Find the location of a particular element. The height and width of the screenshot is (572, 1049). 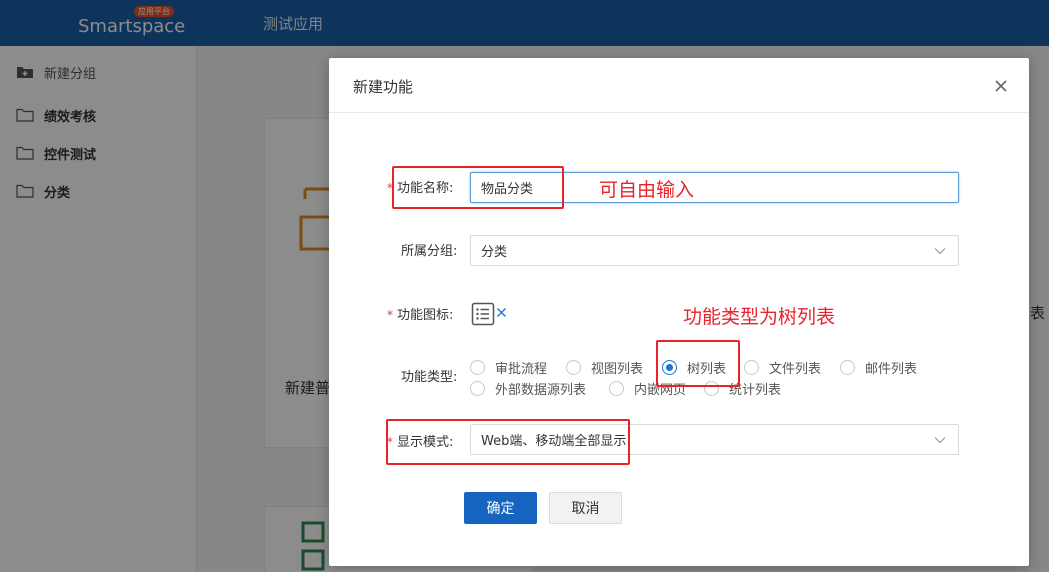

annotation-text-type: 功能类型为树列表 is located at coordinates (759, 317).